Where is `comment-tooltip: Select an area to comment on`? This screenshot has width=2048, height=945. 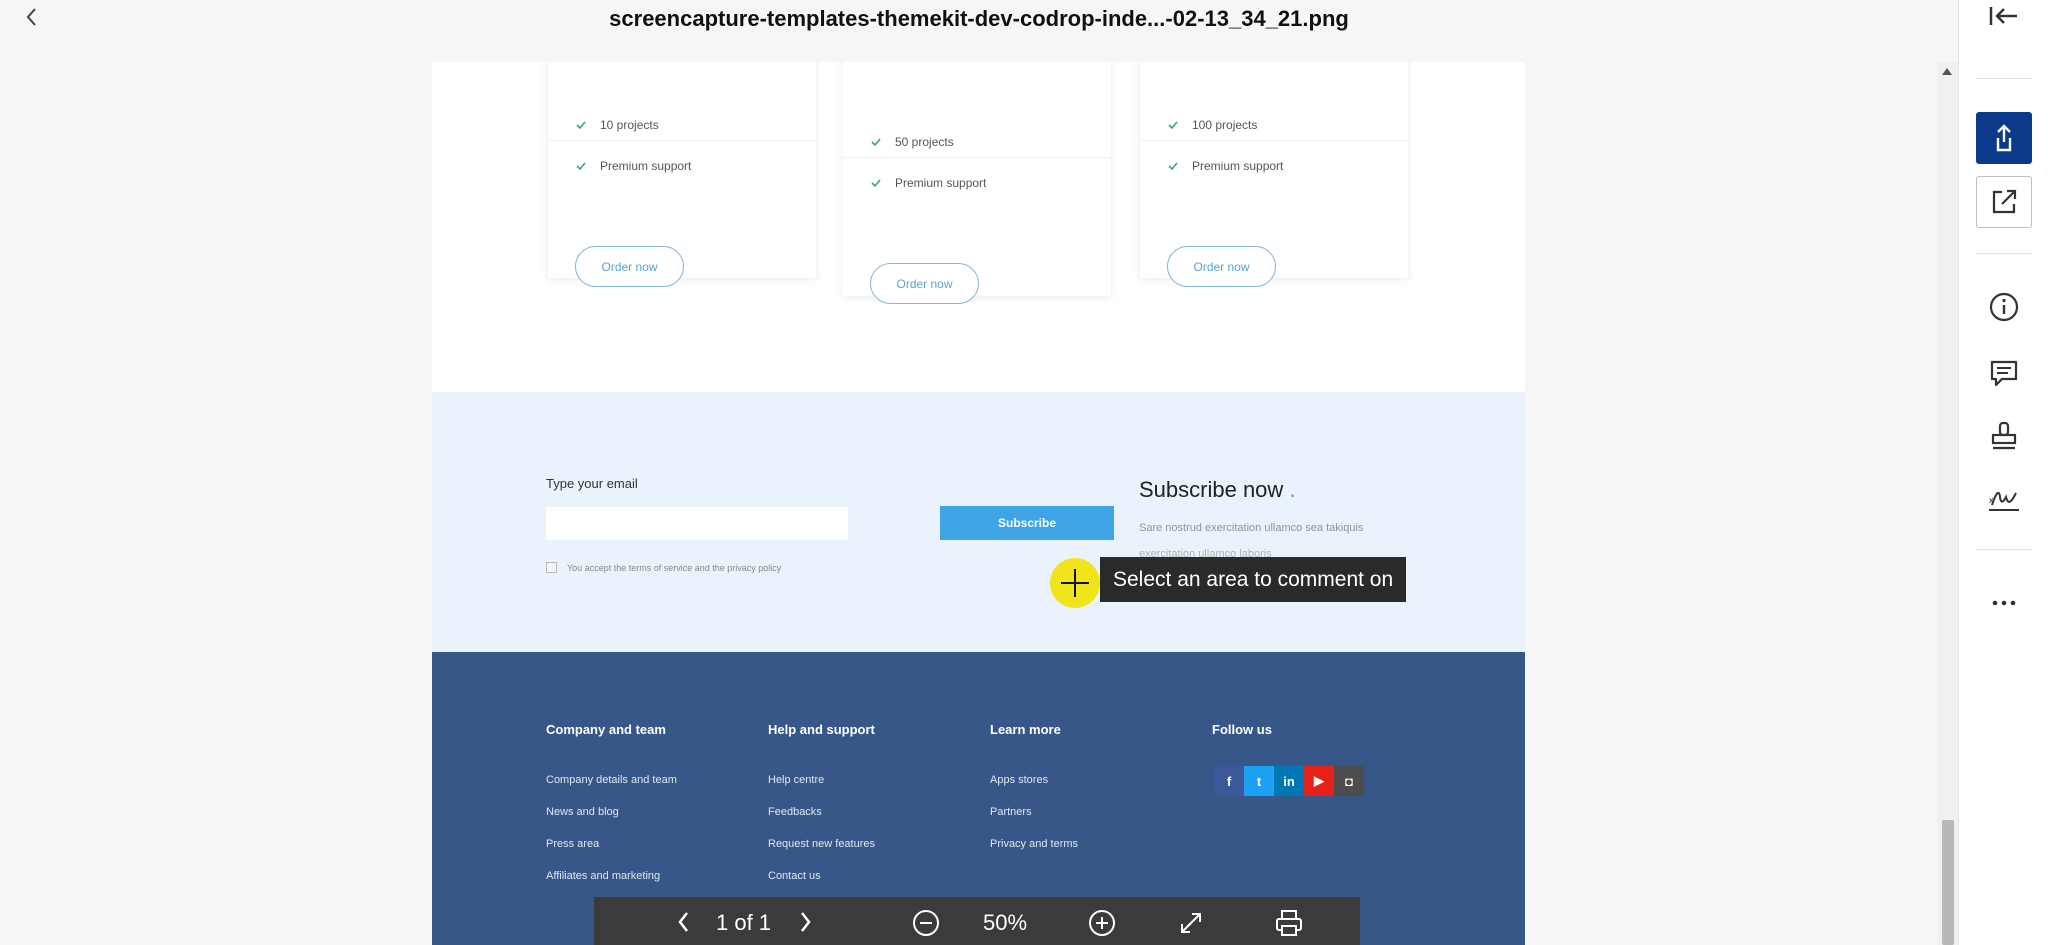
comment-tooltip: Select an area to comment on is located at coordinates (1253, 579).